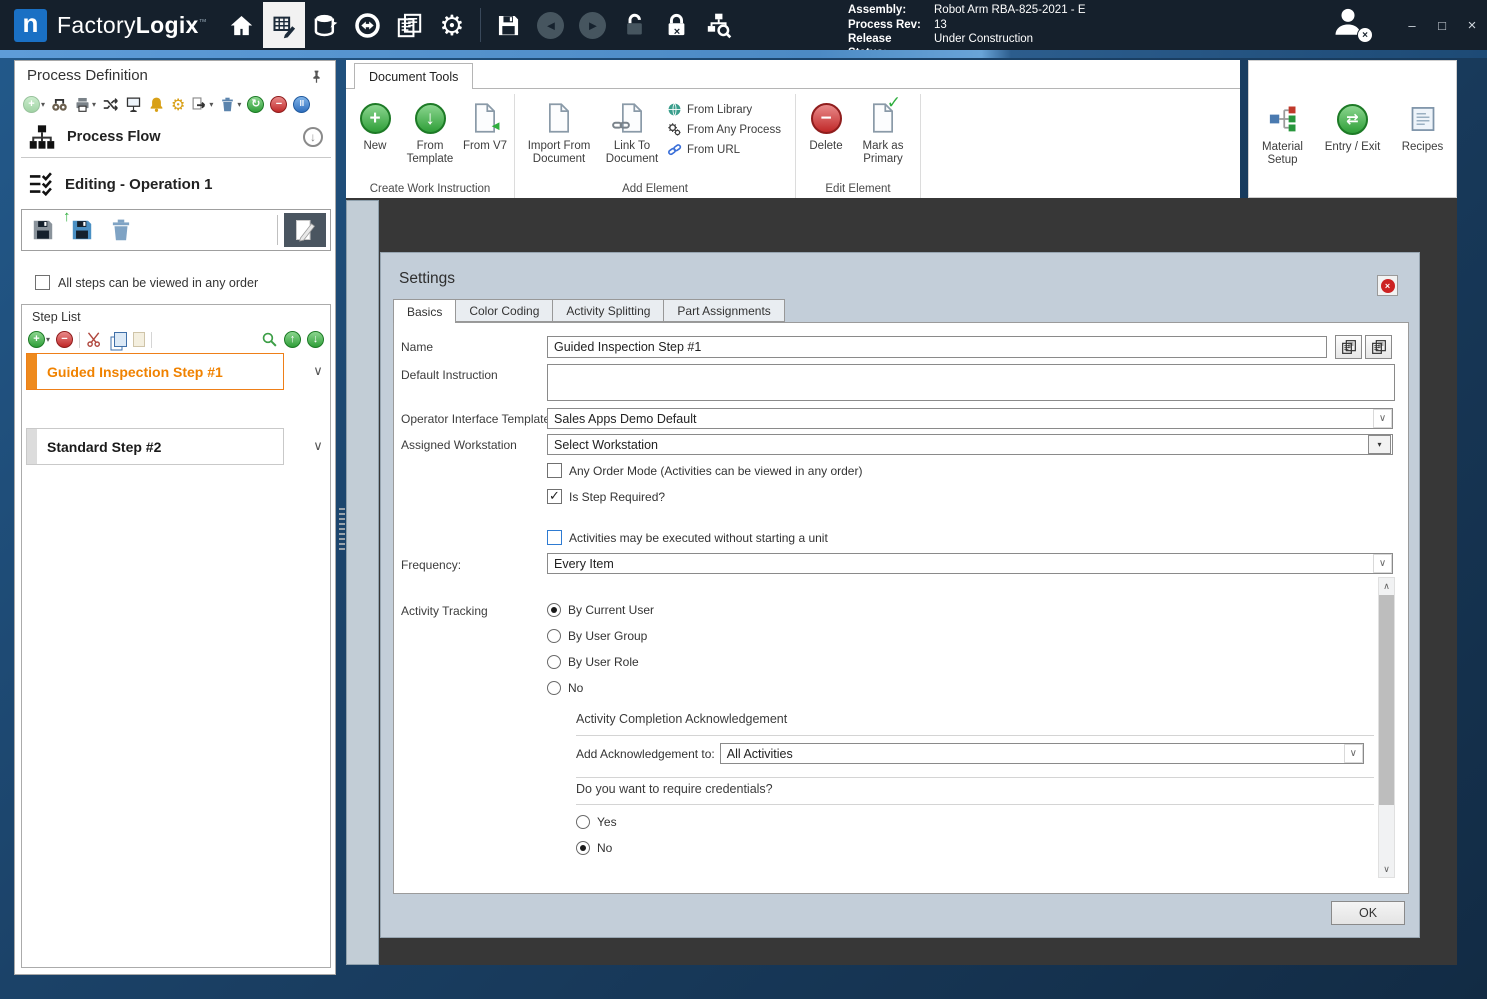 Image resolution: width=1487 pixels, height=999 pixels. I want to click on scroll-down-arrow: ∨, so click(1386, 869).